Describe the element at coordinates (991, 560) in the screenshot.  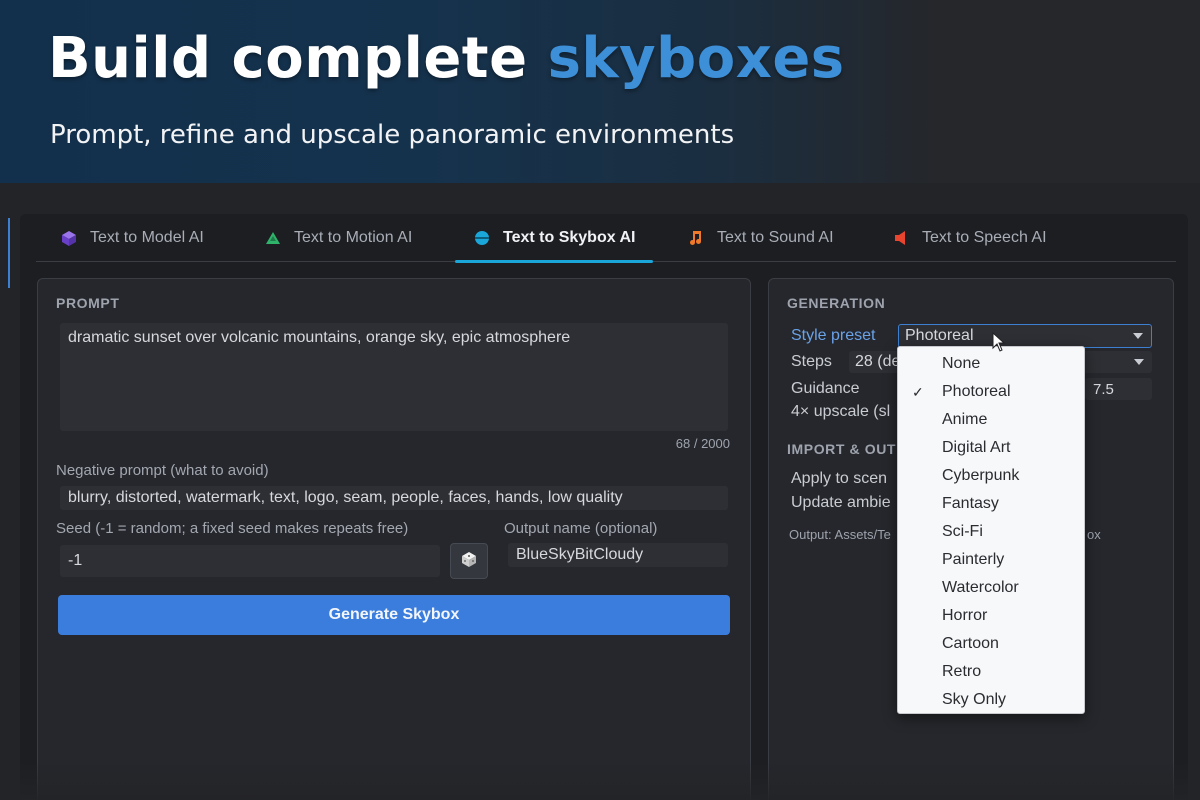
I see `dropdown-option-painterly: Painterly` at that location.